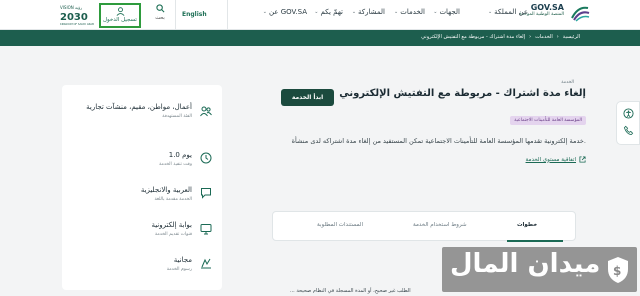 The image size is (640, 296). I want to click on accessibility-icon, so click(628, 113).